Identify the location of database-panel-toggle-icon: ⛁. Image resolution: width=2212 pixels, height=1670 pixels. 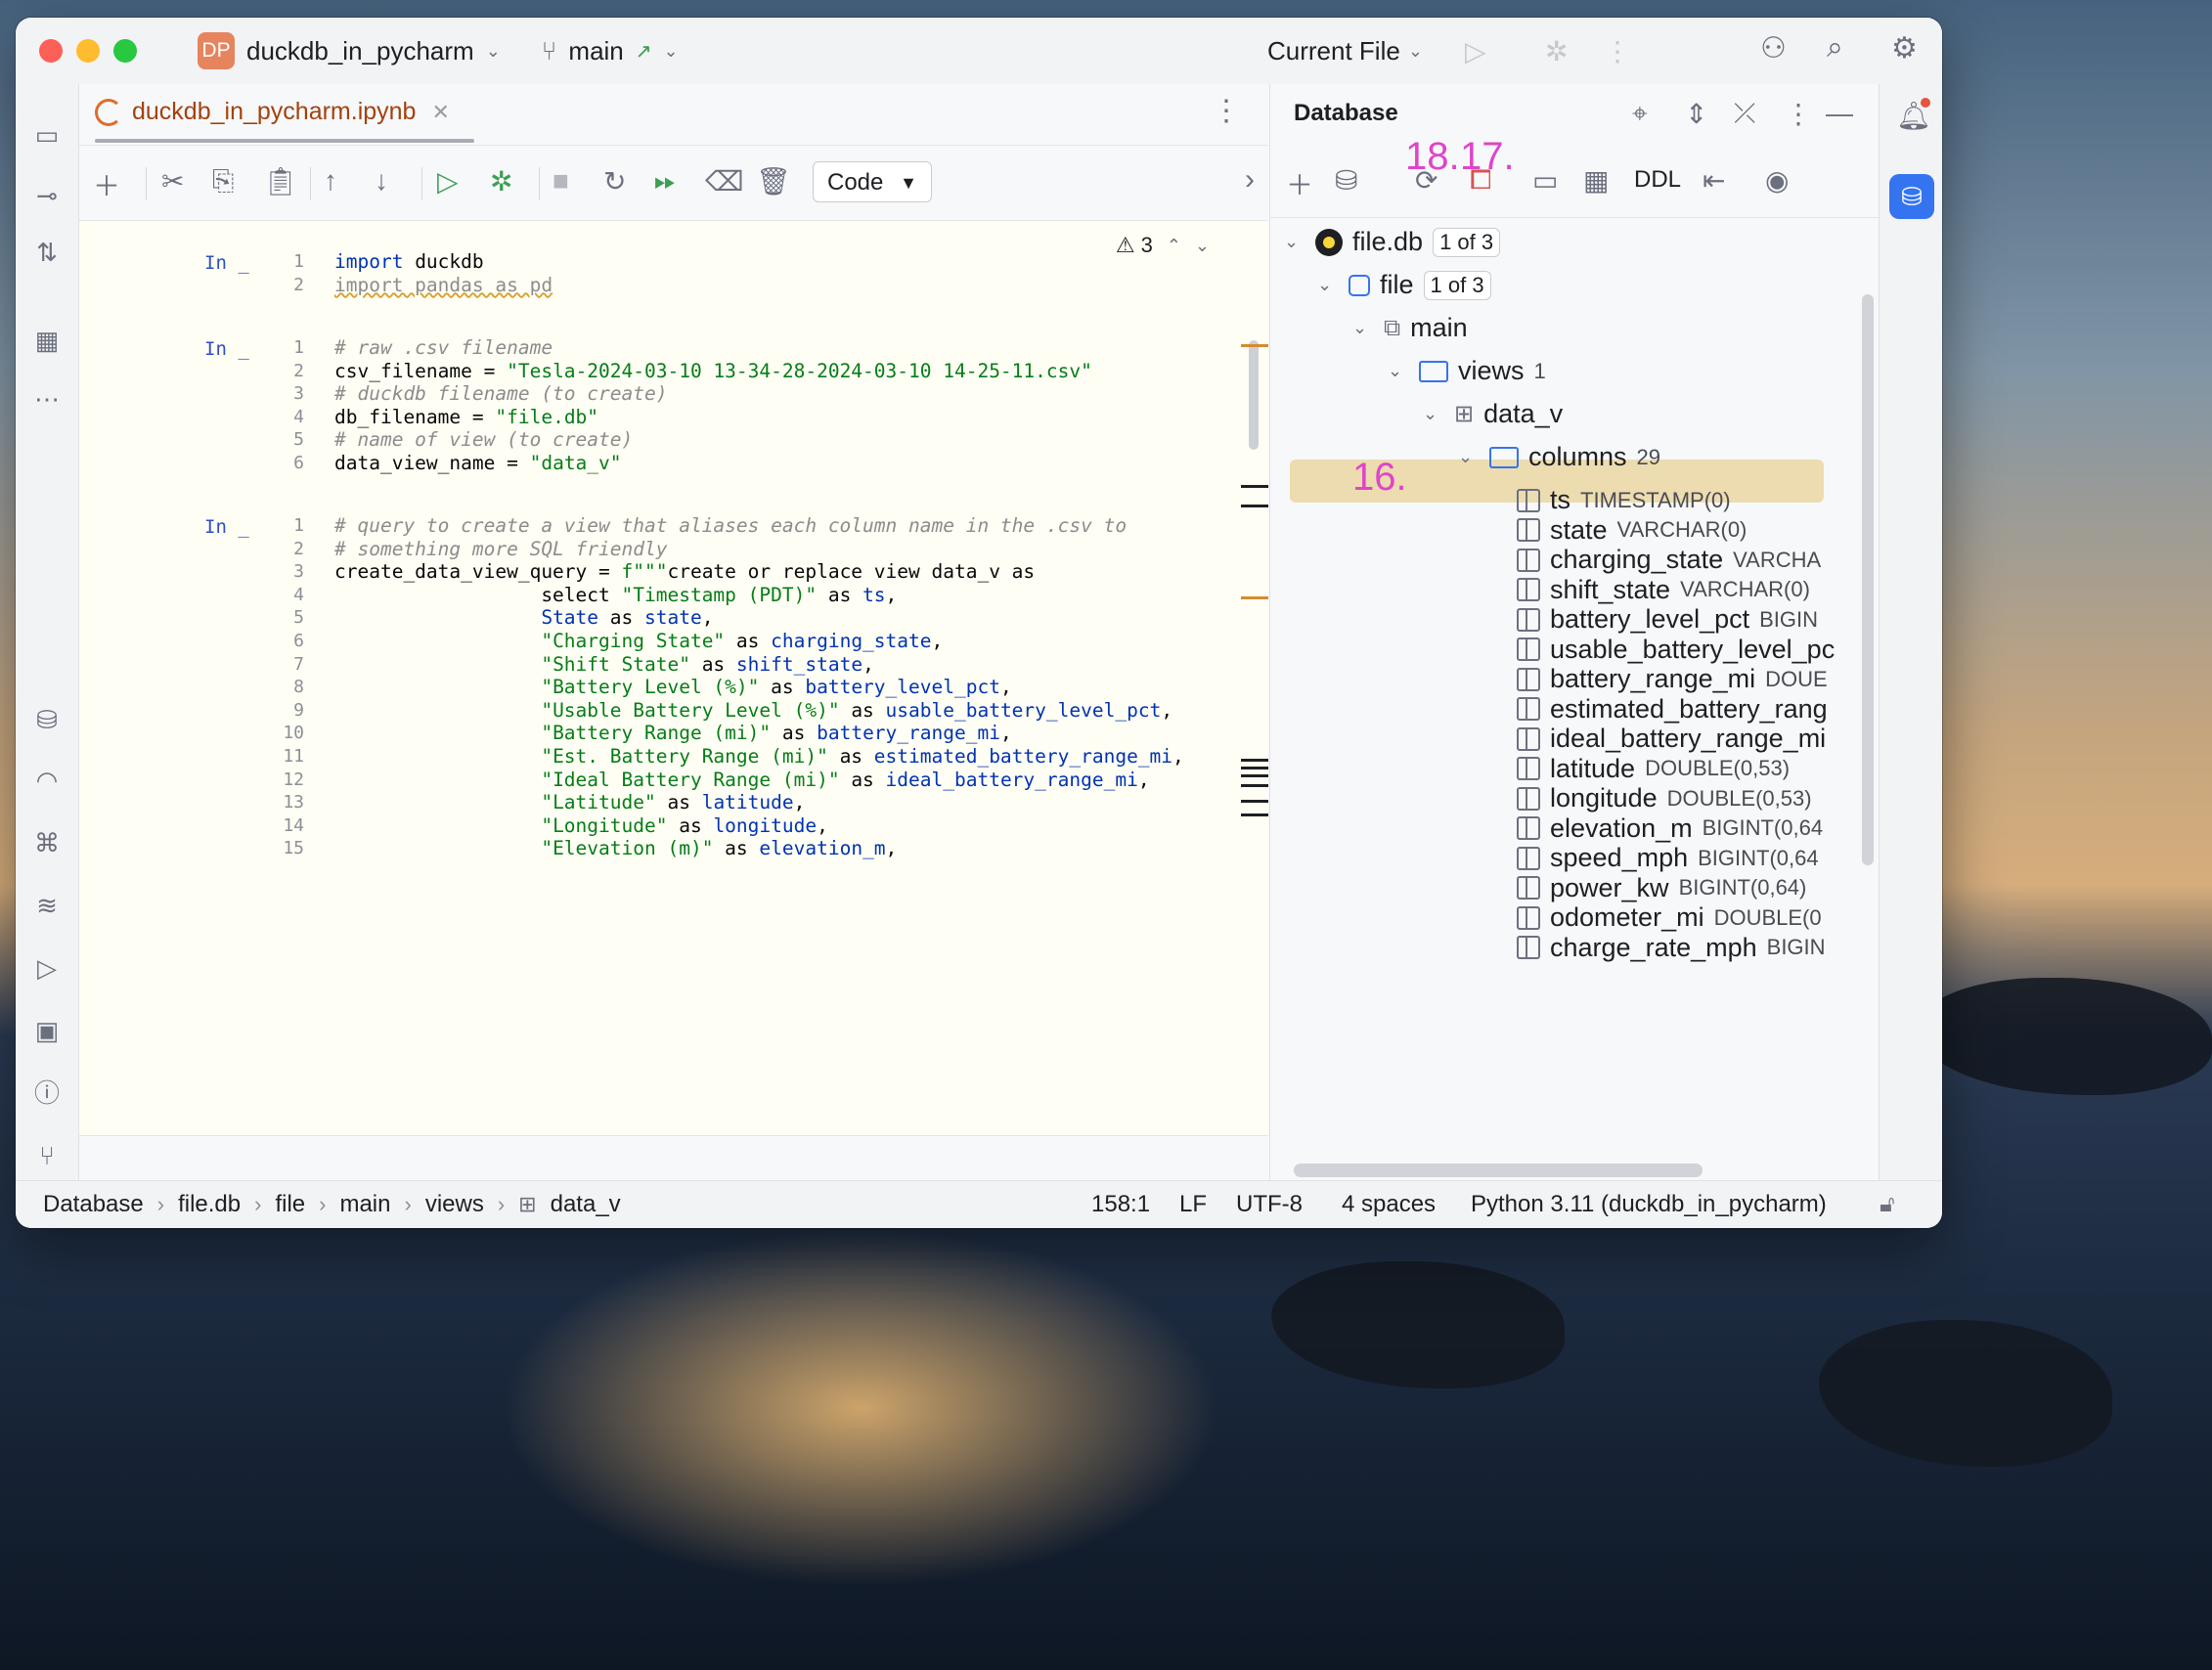
(1911, 196).